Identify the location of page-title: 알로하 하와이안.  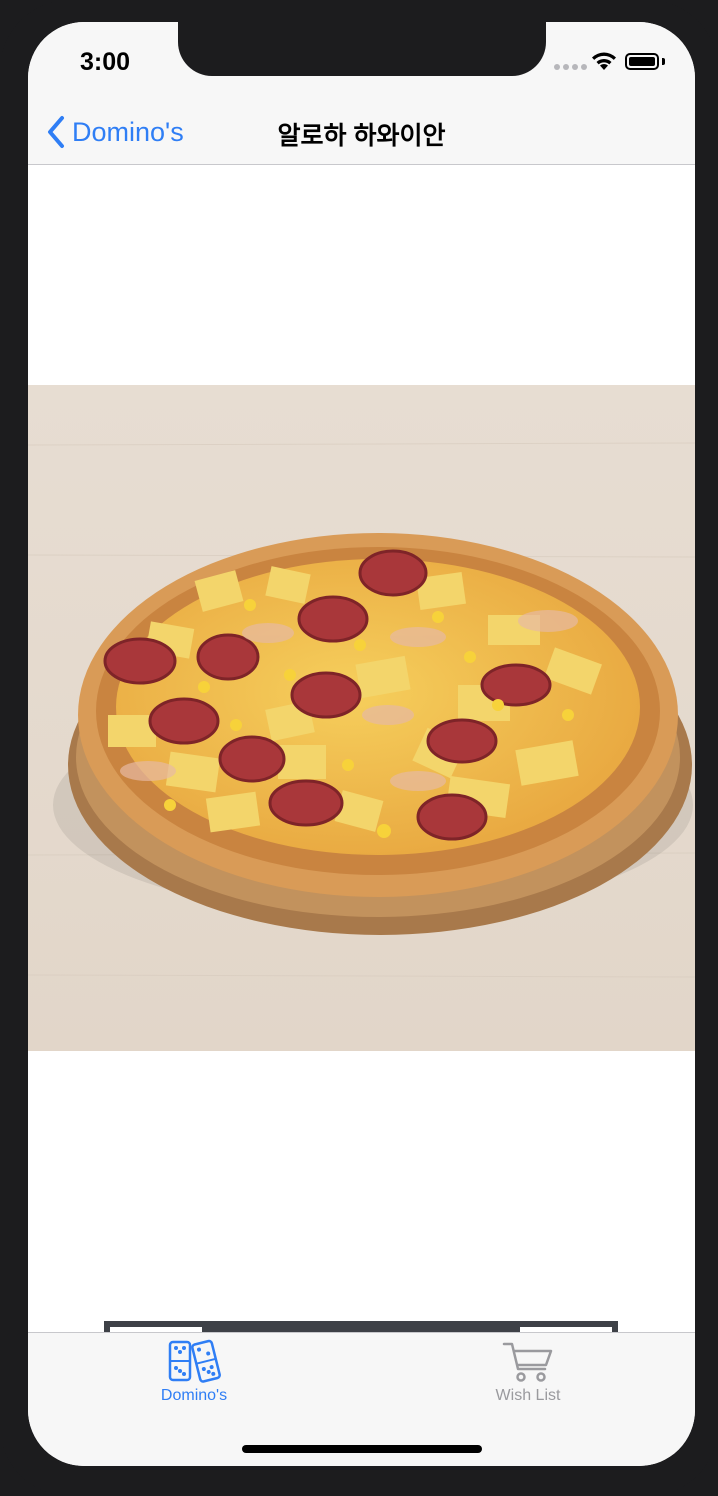
(361, 136).